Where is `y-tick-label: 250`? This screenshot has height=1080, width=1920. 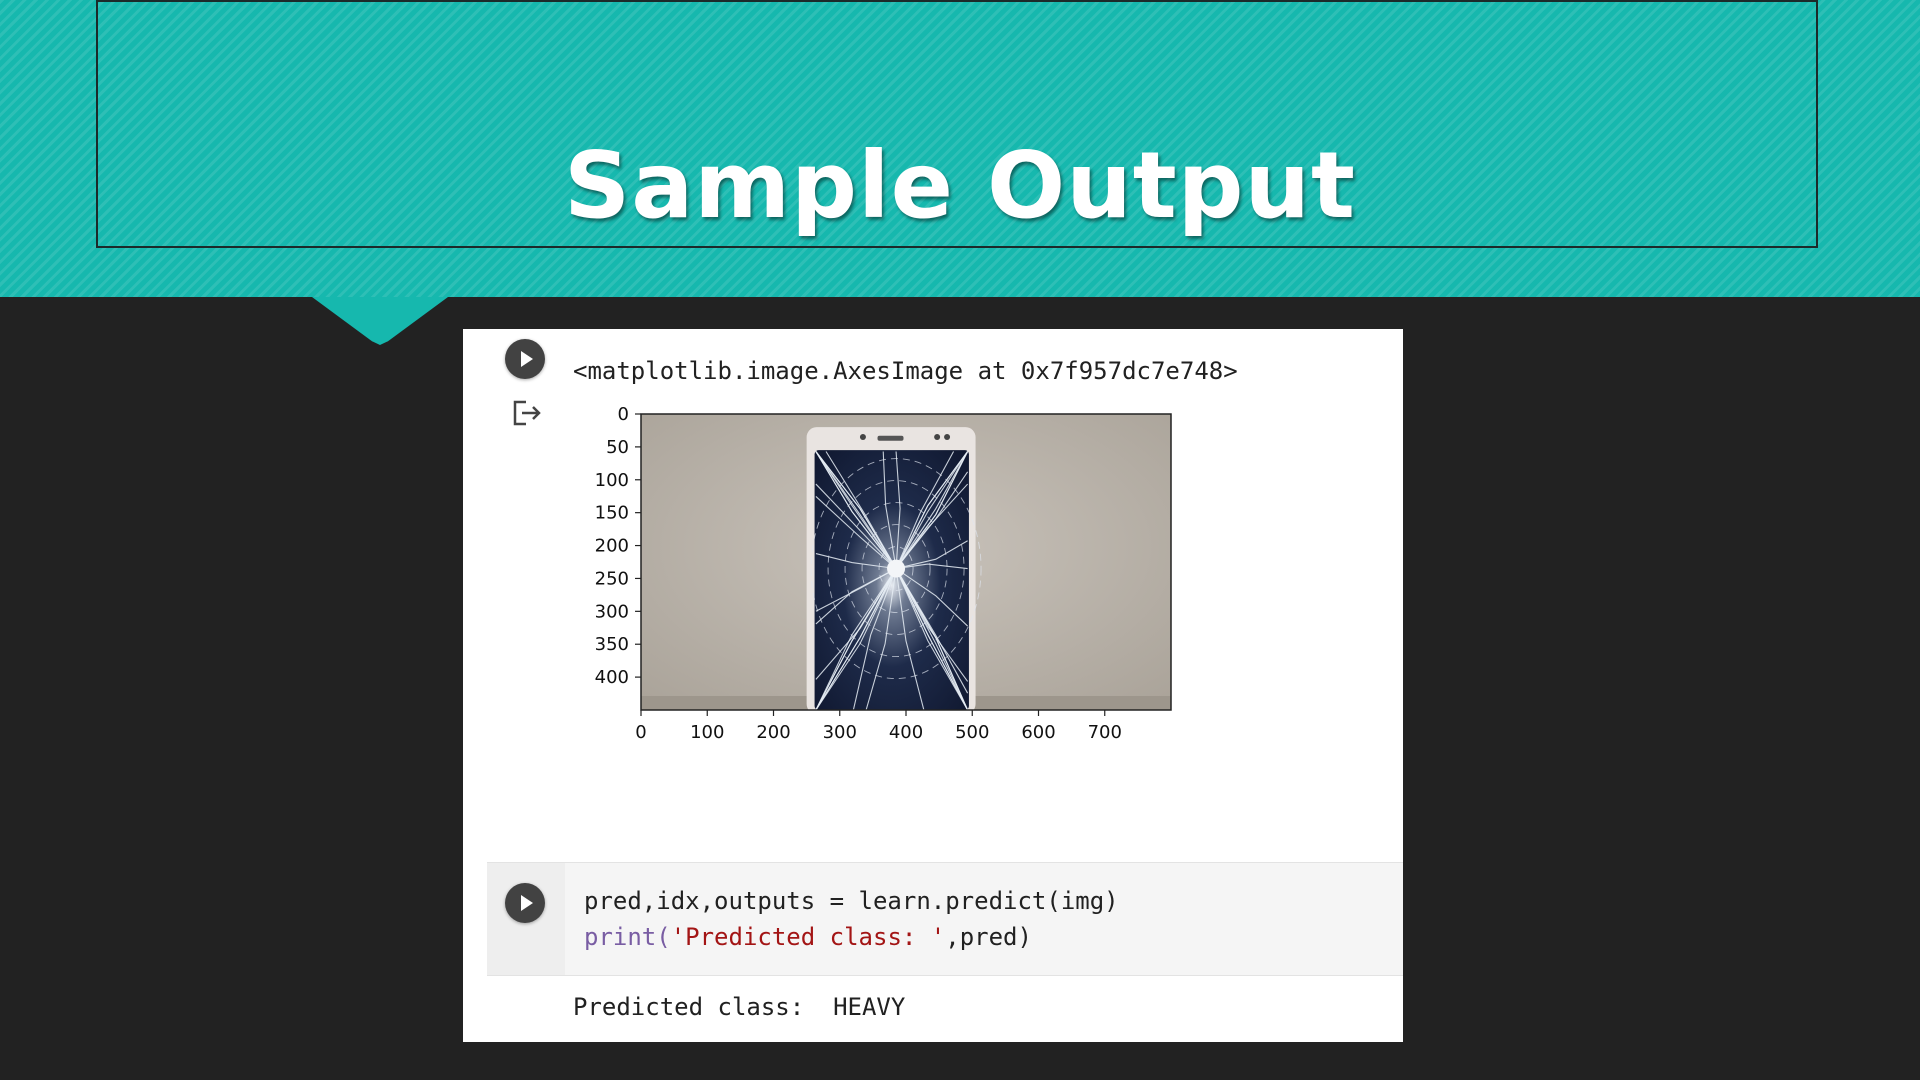
y-tick-label: 250 is located at coordinates (612, 578).